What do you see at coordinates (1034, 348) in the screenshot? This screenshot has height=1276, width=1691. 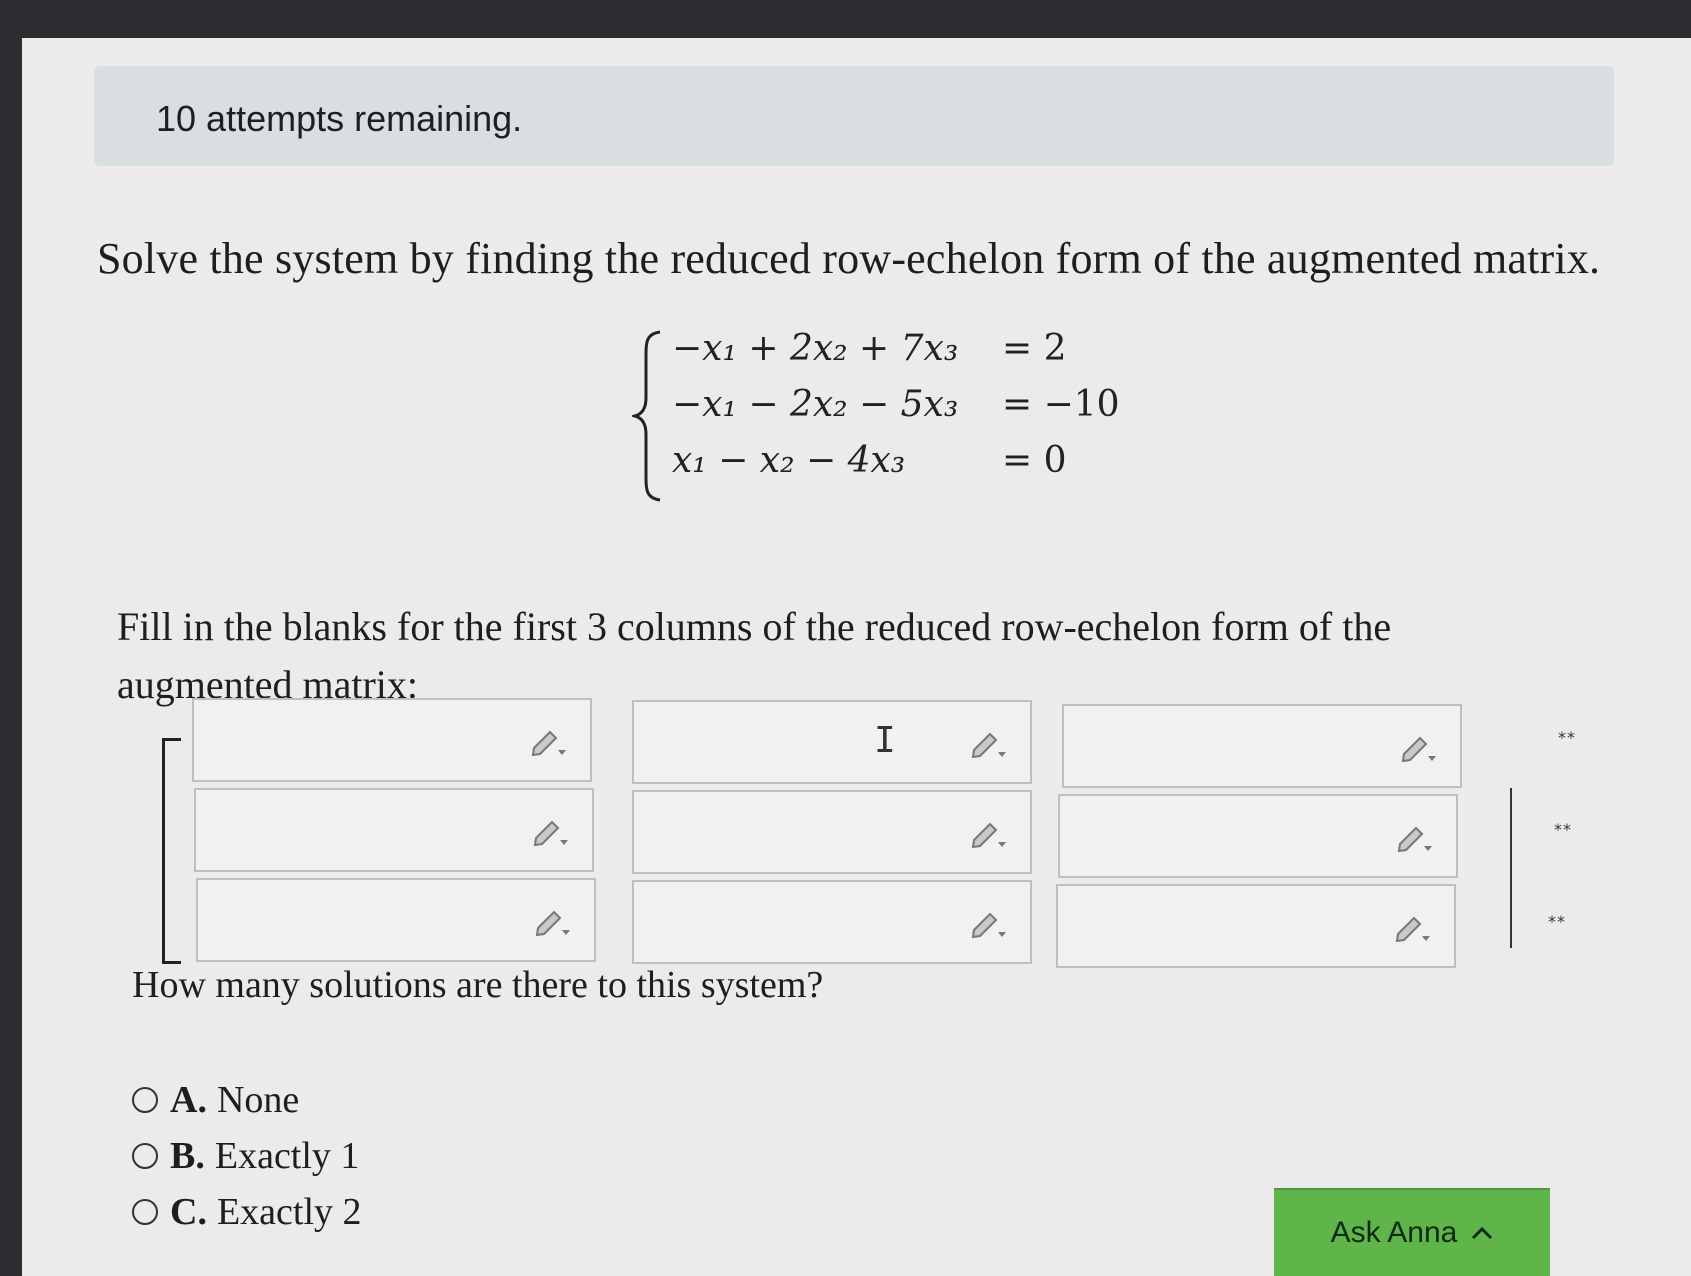 I see `equation-1-rhs: = 2` at bounding box center [1034, 348].